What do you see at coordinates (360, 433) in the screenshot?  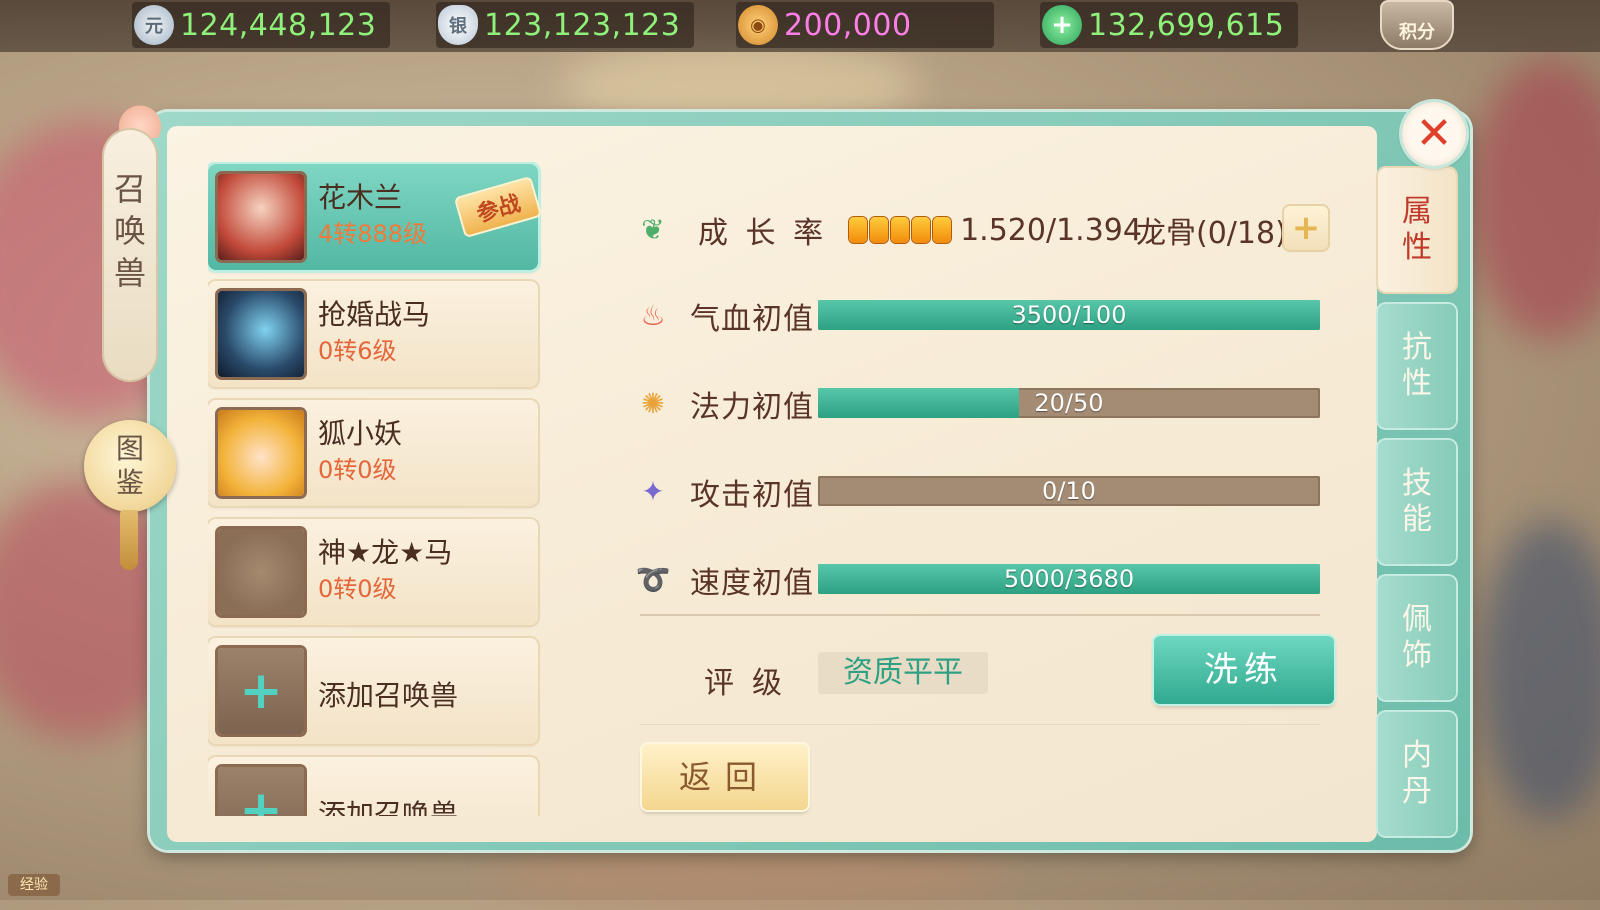 I see `pet-name: 狐小妖` at bounding box center [360, 433].